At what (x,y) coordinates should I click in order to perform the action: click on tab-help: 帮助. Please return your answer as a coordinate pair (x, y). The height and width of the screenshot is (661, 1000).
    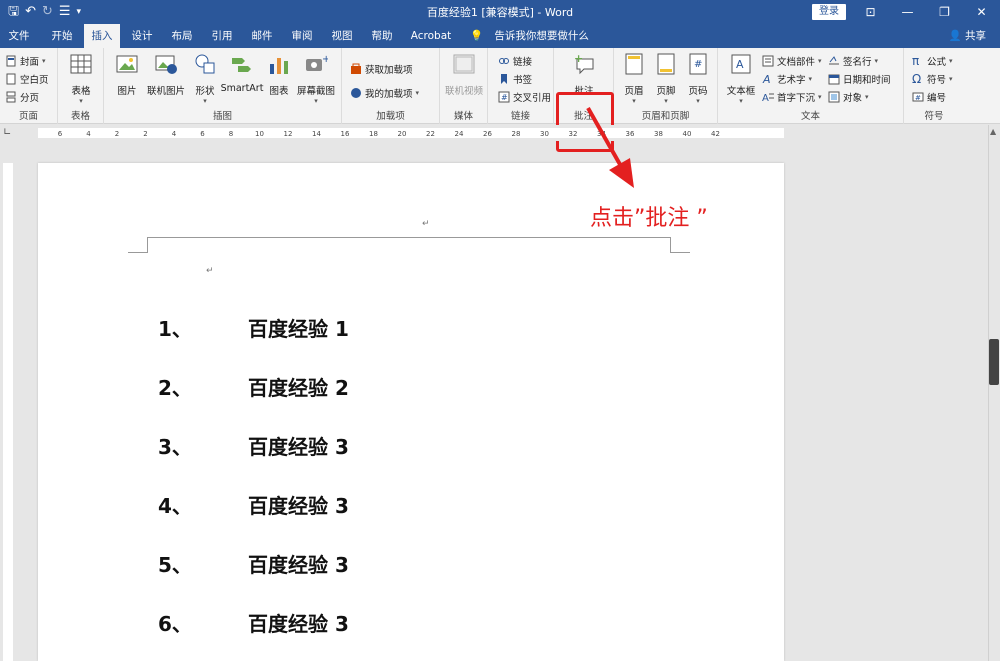
    Looking at the image, I should click on (382, 36).